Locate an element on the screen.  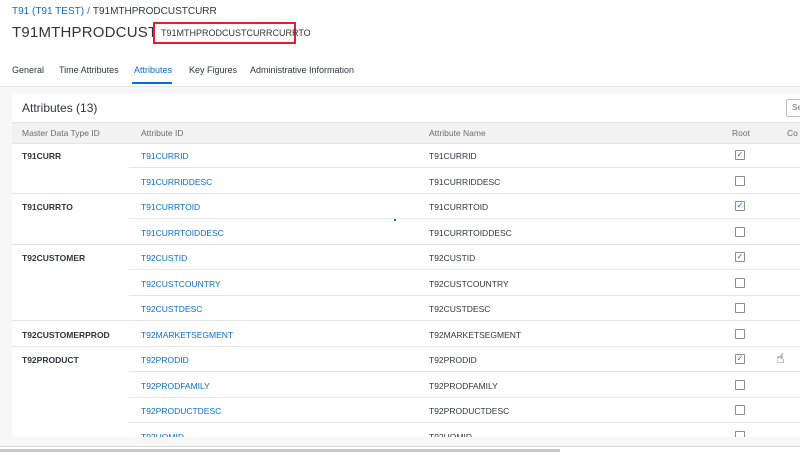
table-row: T91CURR T91CURRID T91CURRID ✓ is located at coordinates (406, 155).